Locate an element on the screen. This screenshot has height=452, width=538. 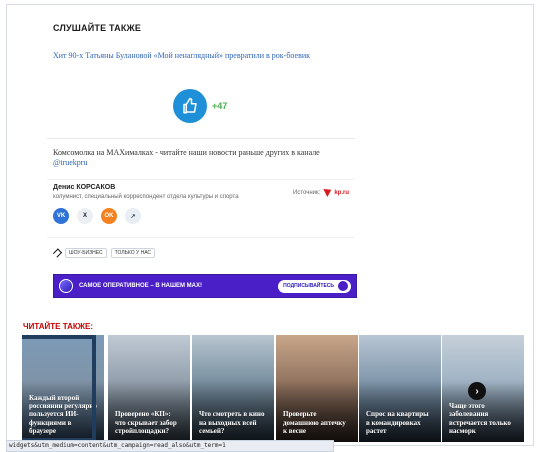
max-mini-icon is located at coordinates (343, 286).